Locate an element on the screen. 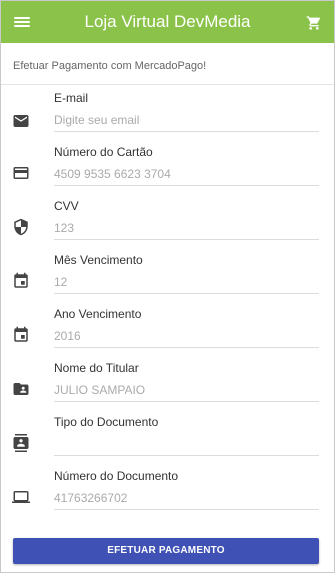  card-number-underline is located at coordinates (186, 185).